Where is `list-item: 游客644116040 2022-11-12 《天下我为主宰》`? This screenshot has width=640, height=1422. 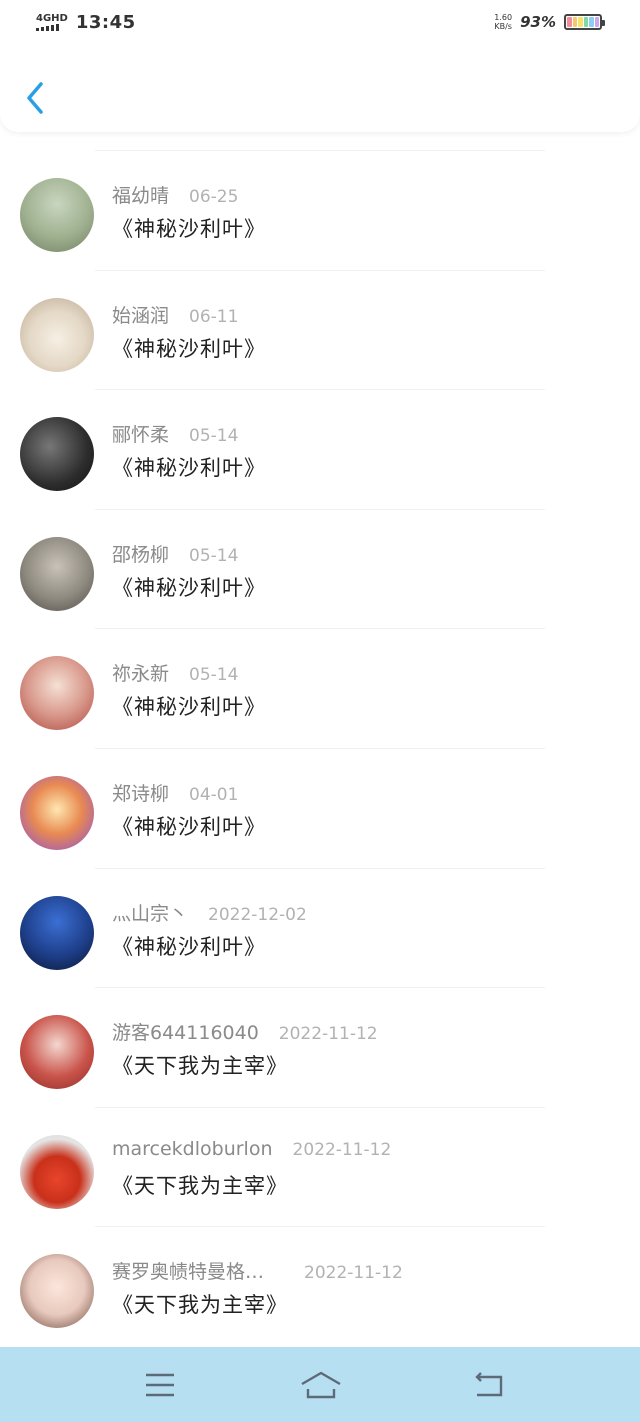
list-item: 游客644116040 2022-11-12 《天下我为主宰》 is located at coordinates (320, 1048).